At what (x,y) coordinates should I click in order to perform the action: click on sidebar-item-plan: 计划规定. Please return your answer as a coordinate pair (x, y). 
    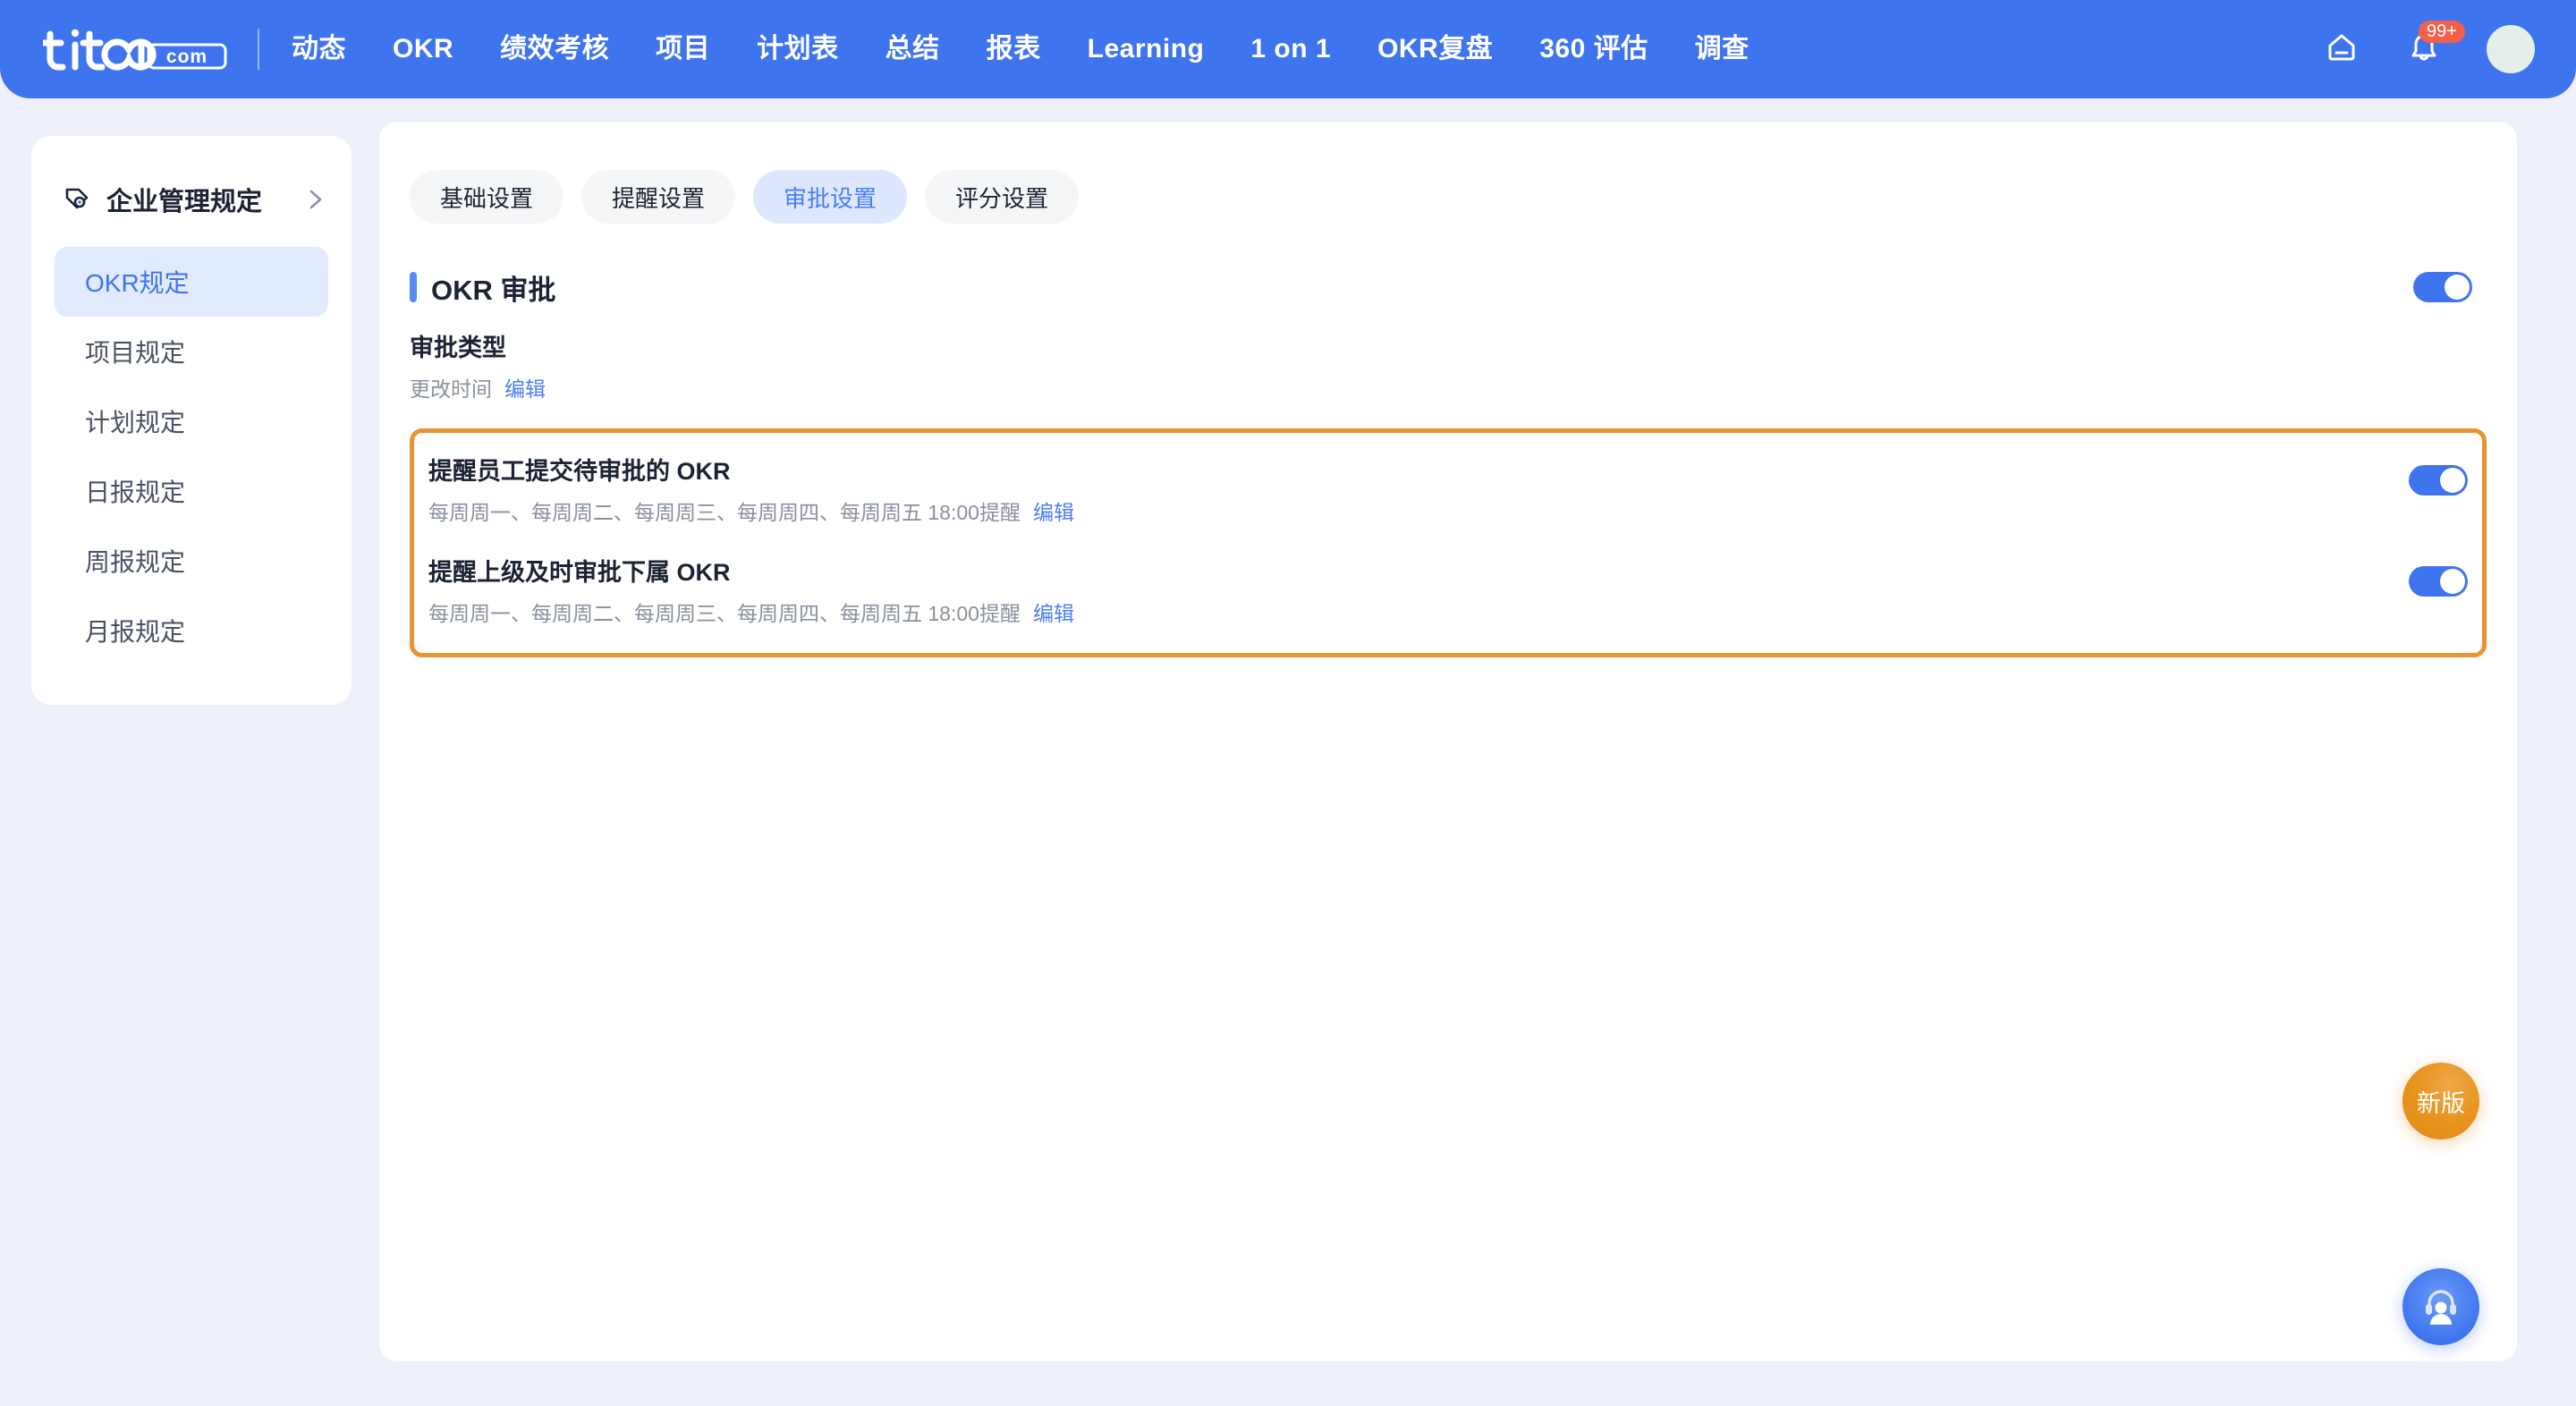
    Looking at the image, I should click on (191, 421).